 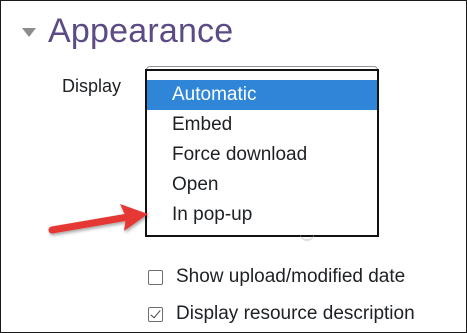 I want to click on display-resource-description-checkbox, so click(x=155, y=314).